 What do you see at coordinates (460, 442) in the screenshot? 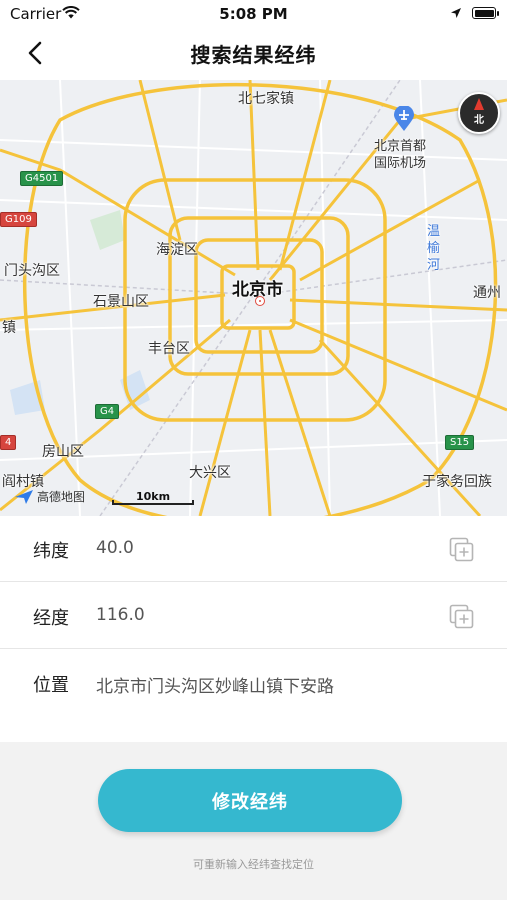
I see `road-shield-s15: S15` at bounding box center [460, 442].